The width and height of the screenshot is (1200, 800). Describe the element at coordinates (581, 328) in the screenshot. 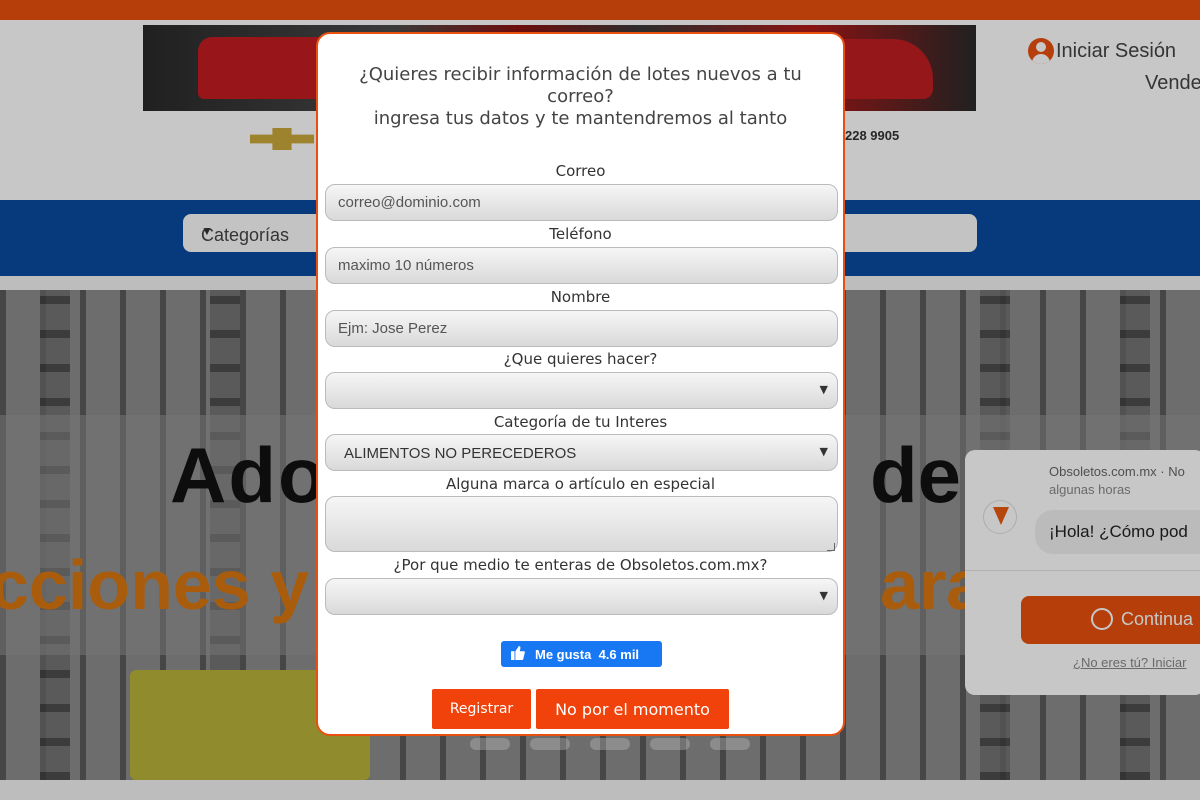

I see `name-field` at that location.